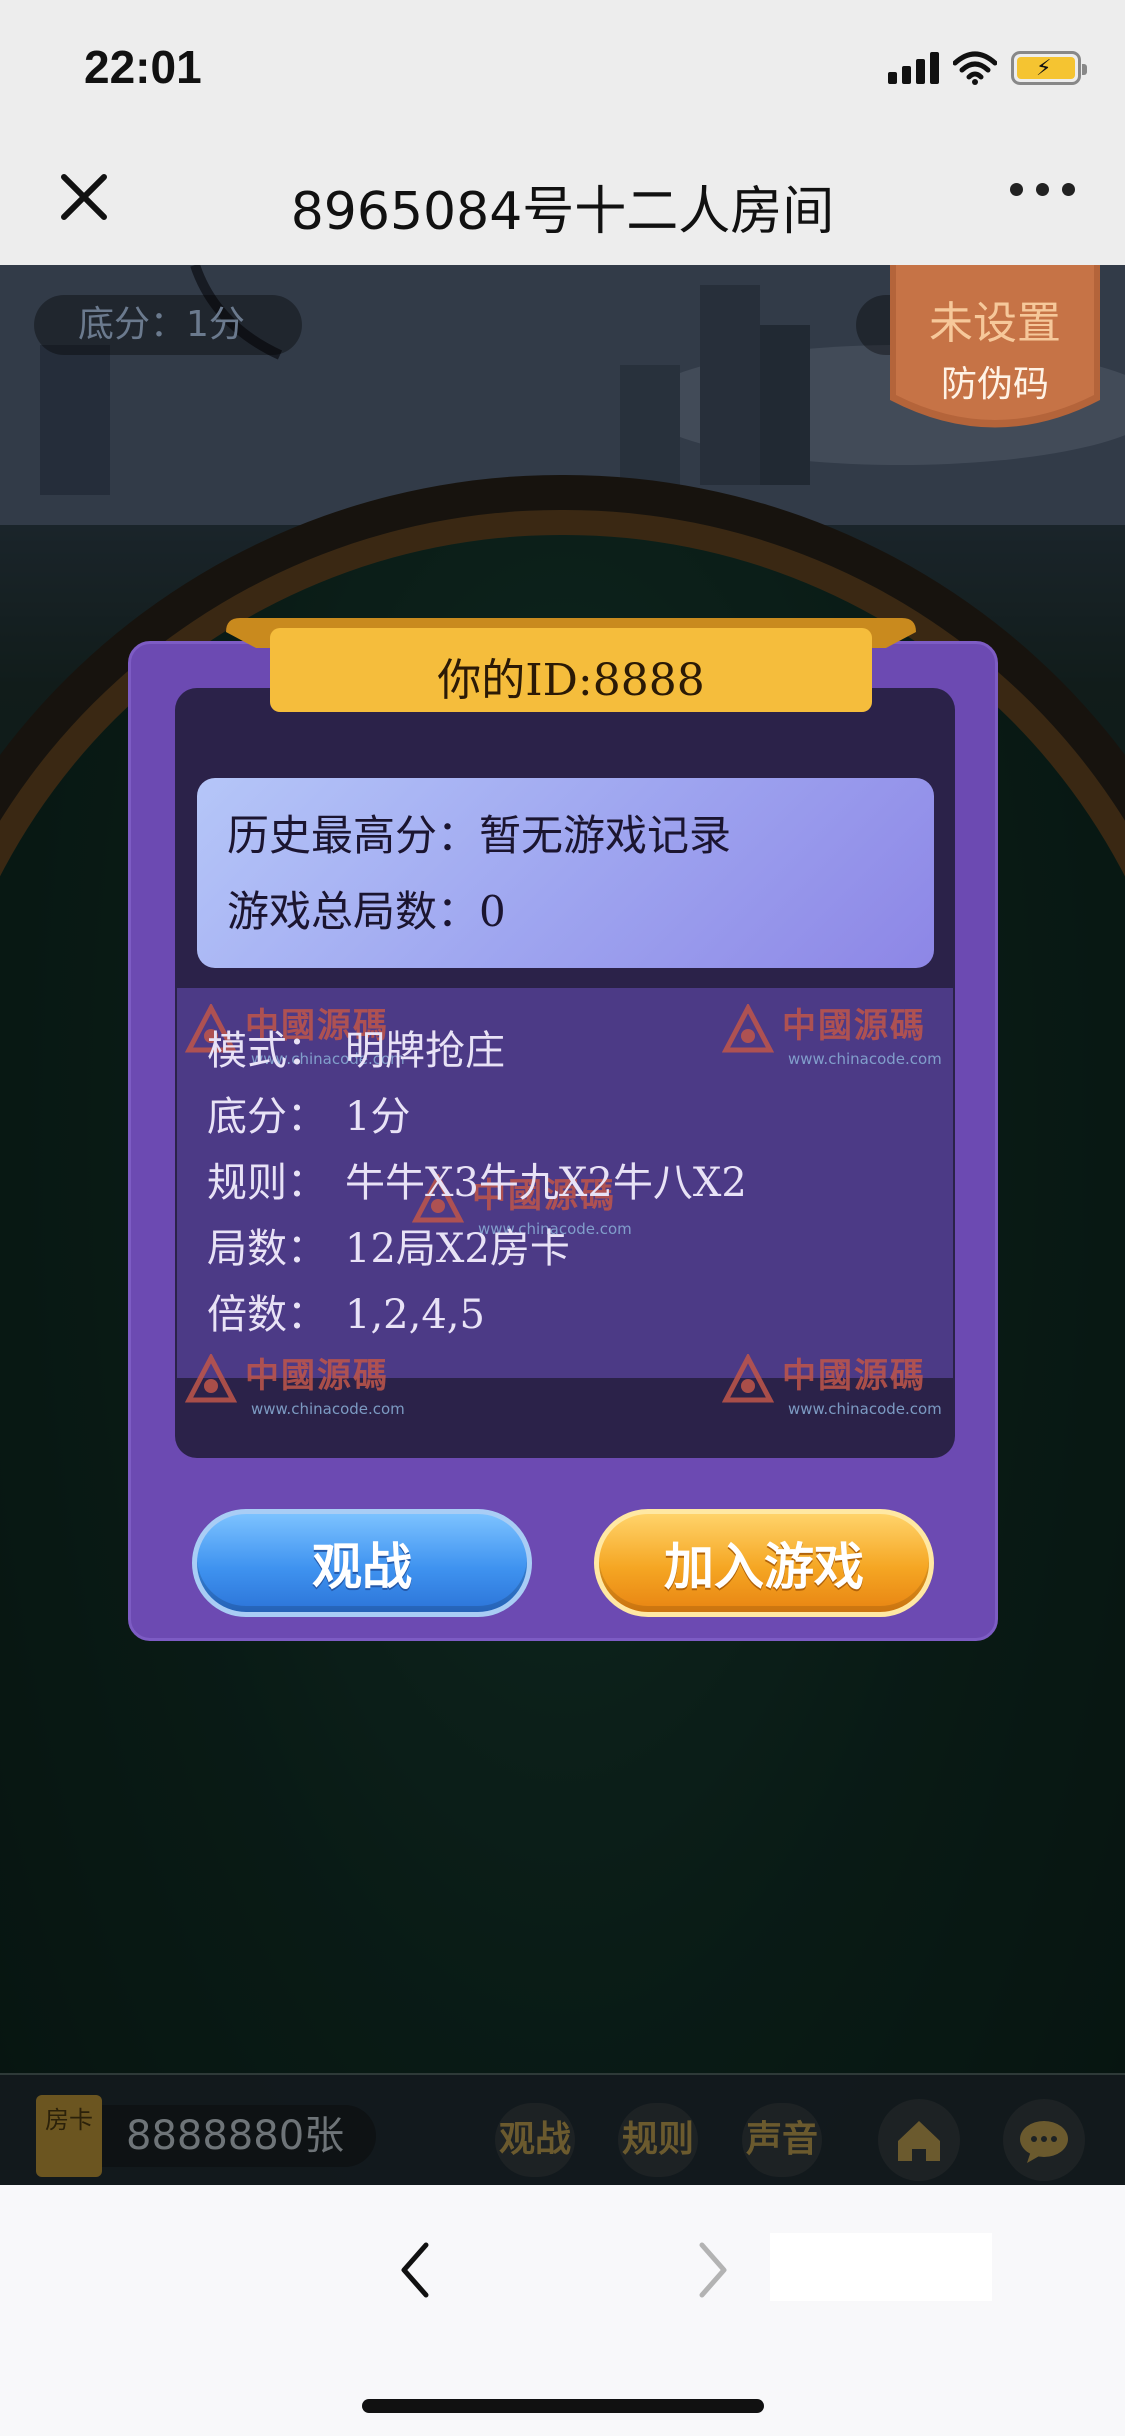 The image size is (1125, 2436). Describe the element at coordinates (415, 2270) in the screenshot. I see `chevron-left-icon` at that location.